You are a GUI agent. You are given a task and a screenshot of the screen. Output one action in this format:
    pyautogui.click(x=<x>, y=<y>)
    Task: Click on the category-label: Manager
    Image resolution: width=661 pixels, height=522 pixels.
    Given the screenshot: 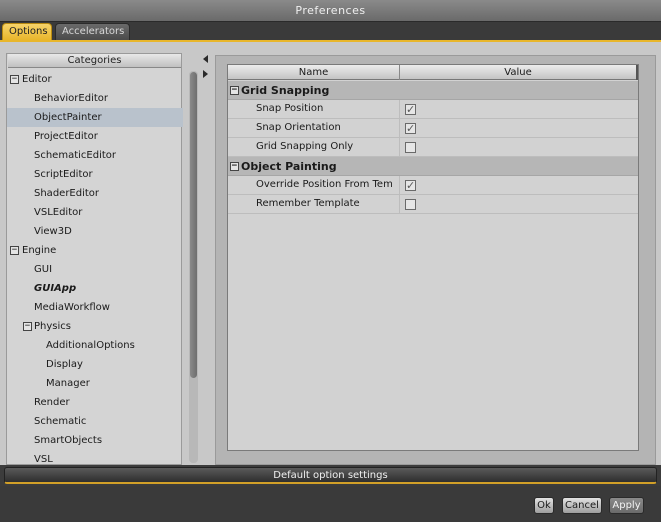 What is the action you would take?
    pyautogui.click(x=68, y=383)
    